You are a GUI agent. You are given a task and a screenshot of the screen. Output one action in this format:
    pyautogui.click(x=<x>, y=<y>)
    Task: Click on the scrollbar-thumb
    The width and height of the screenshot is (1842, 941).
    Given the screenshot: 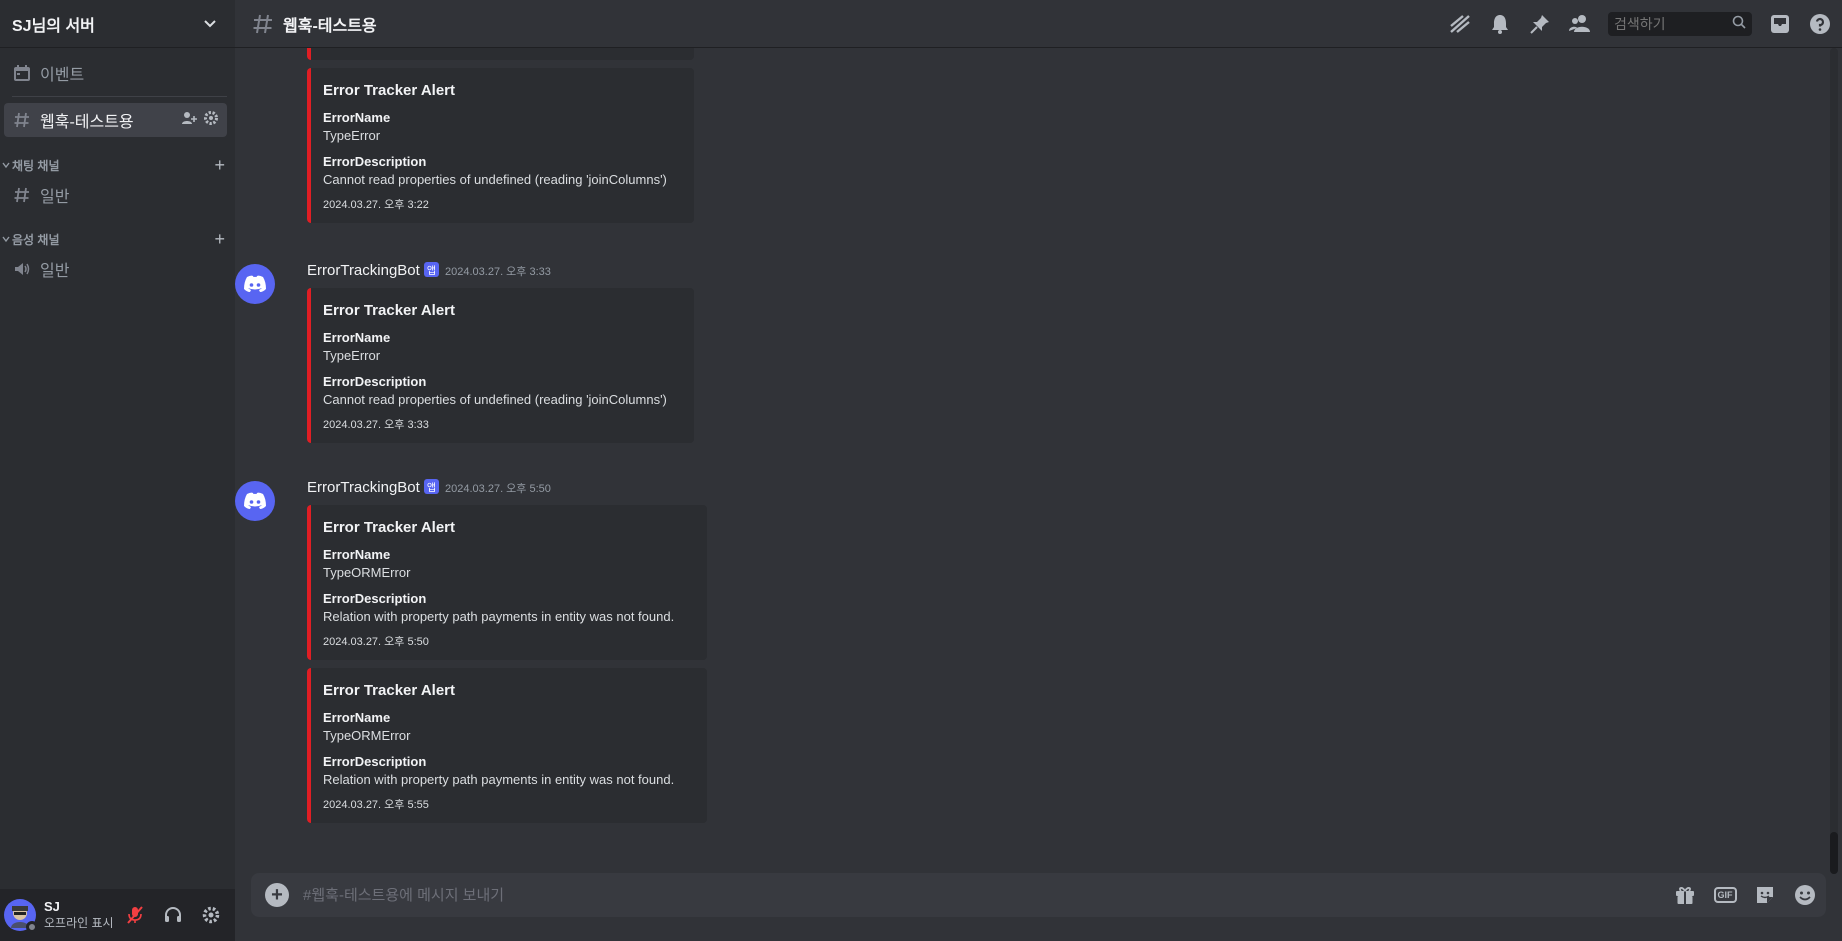 What is the action you would take?
    pyautogui.click(x=1834, y=853)
    